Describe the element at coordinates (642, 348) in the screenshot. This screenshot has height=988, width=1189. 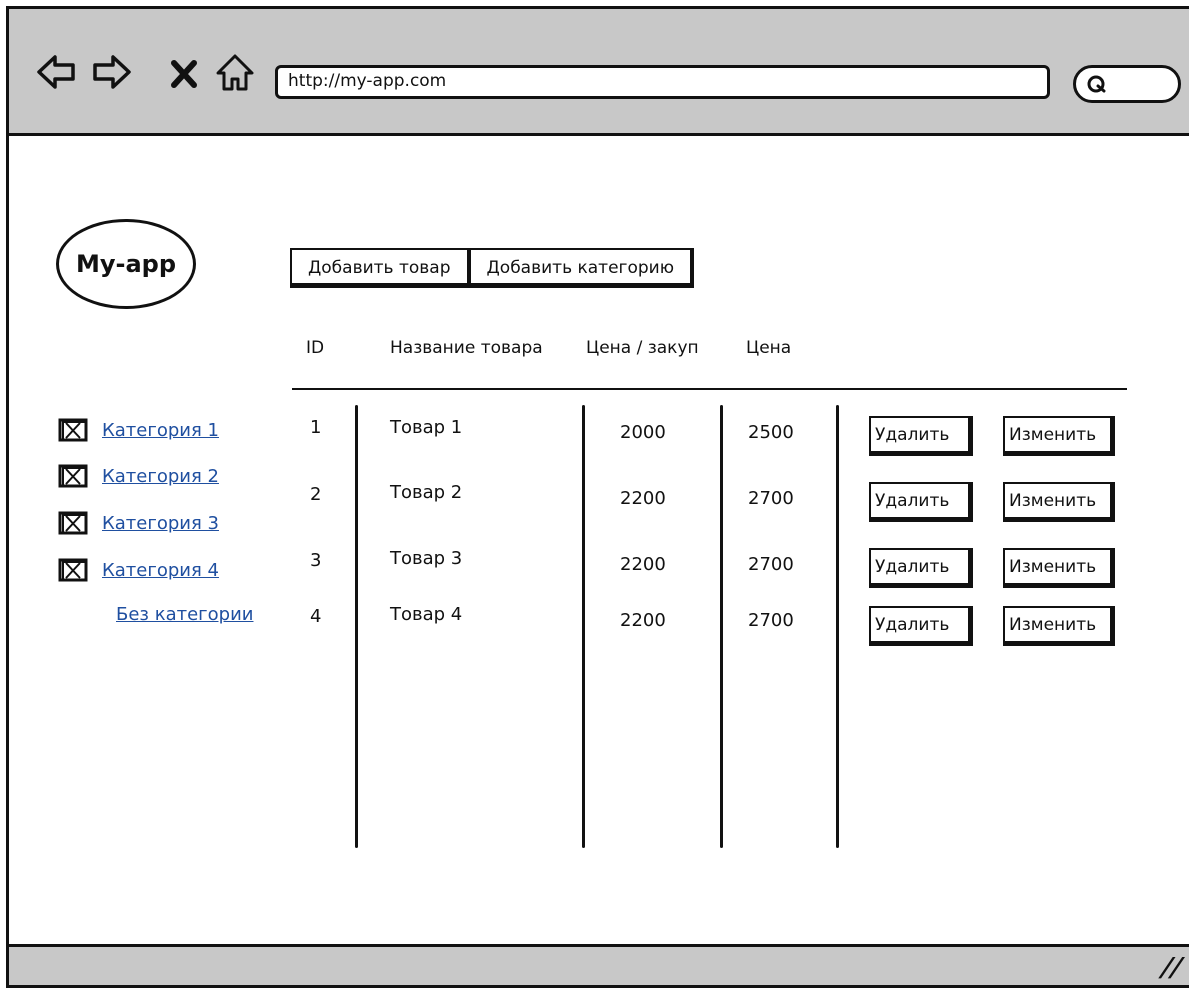
I see `column-header-cost: Цена / закуп` at that location.